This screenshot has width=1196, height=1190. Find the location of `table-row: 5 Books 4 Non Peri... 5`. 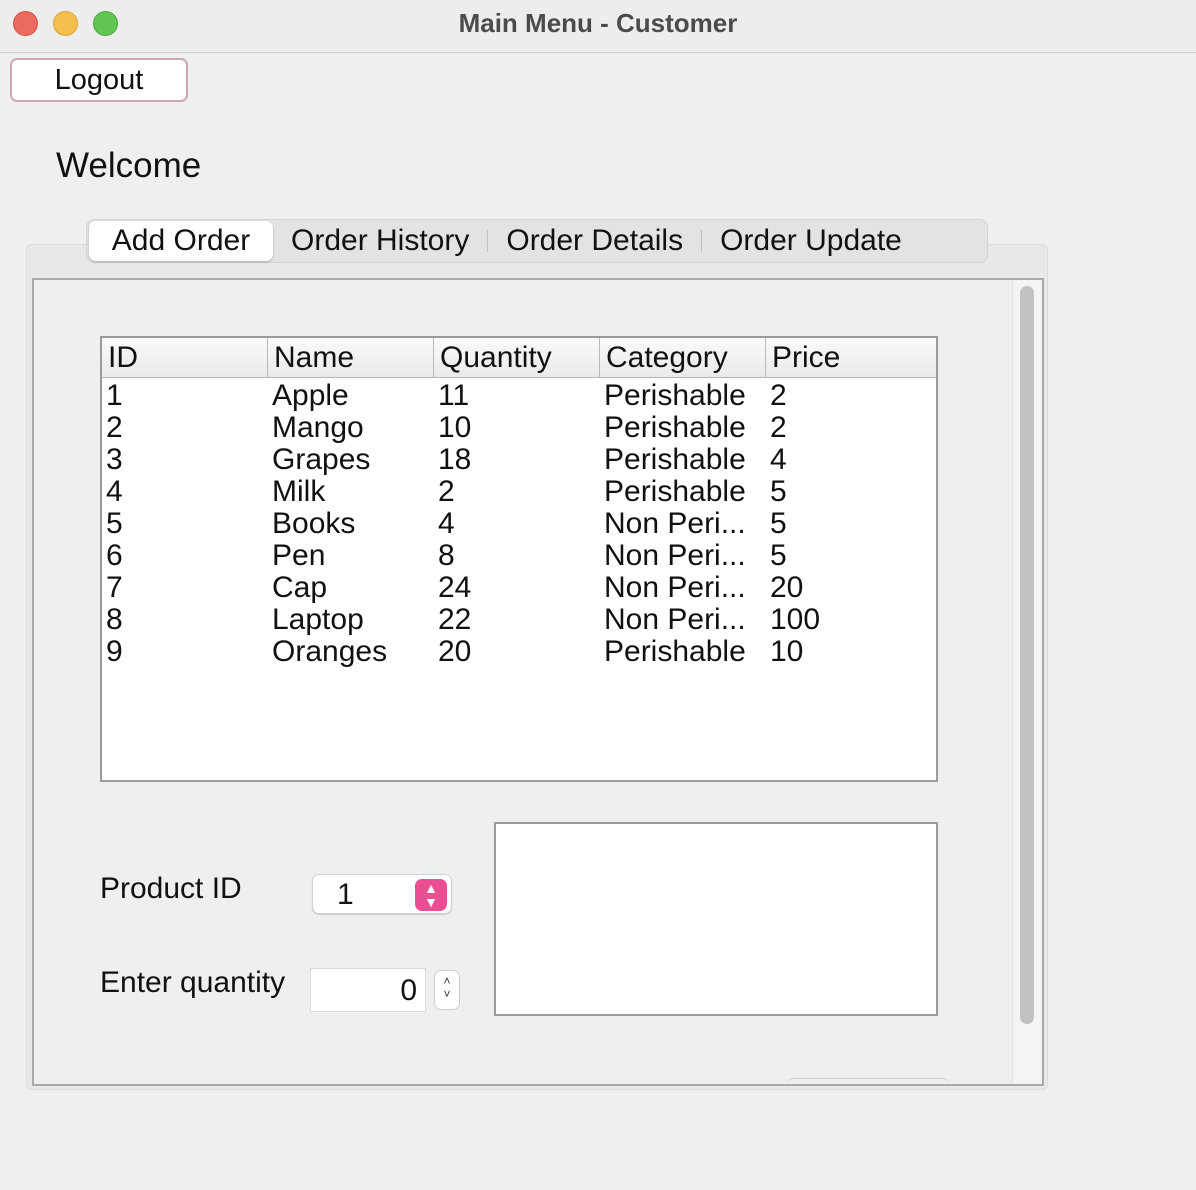

table-row: 5 Books 4 Non Peri... 5 is located at coordinates (519, 524).